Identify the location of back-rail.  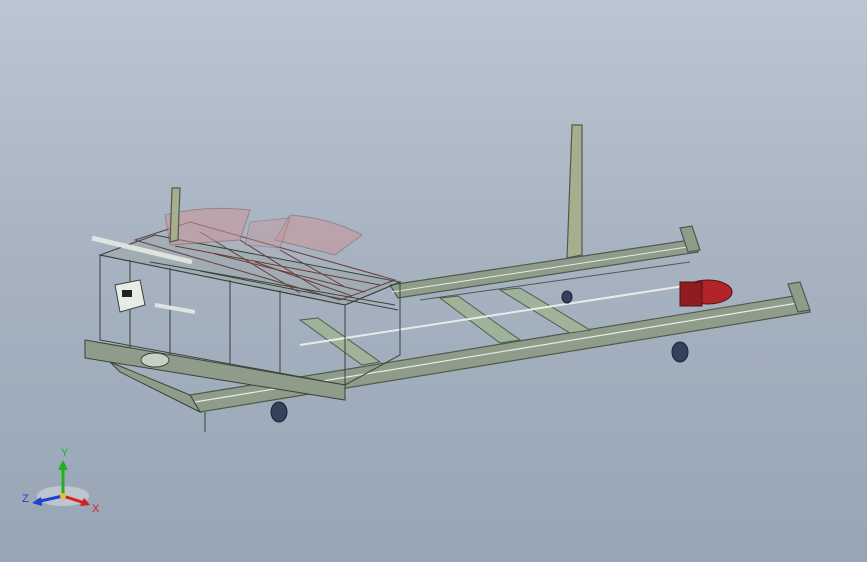
(545, 262).